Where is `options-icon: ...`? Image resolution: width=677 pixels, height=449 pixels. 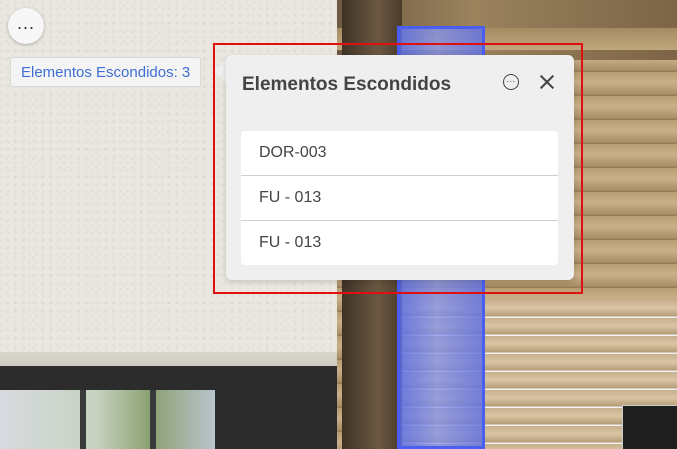 options-icon: ... is located at coordinates (511, 82).